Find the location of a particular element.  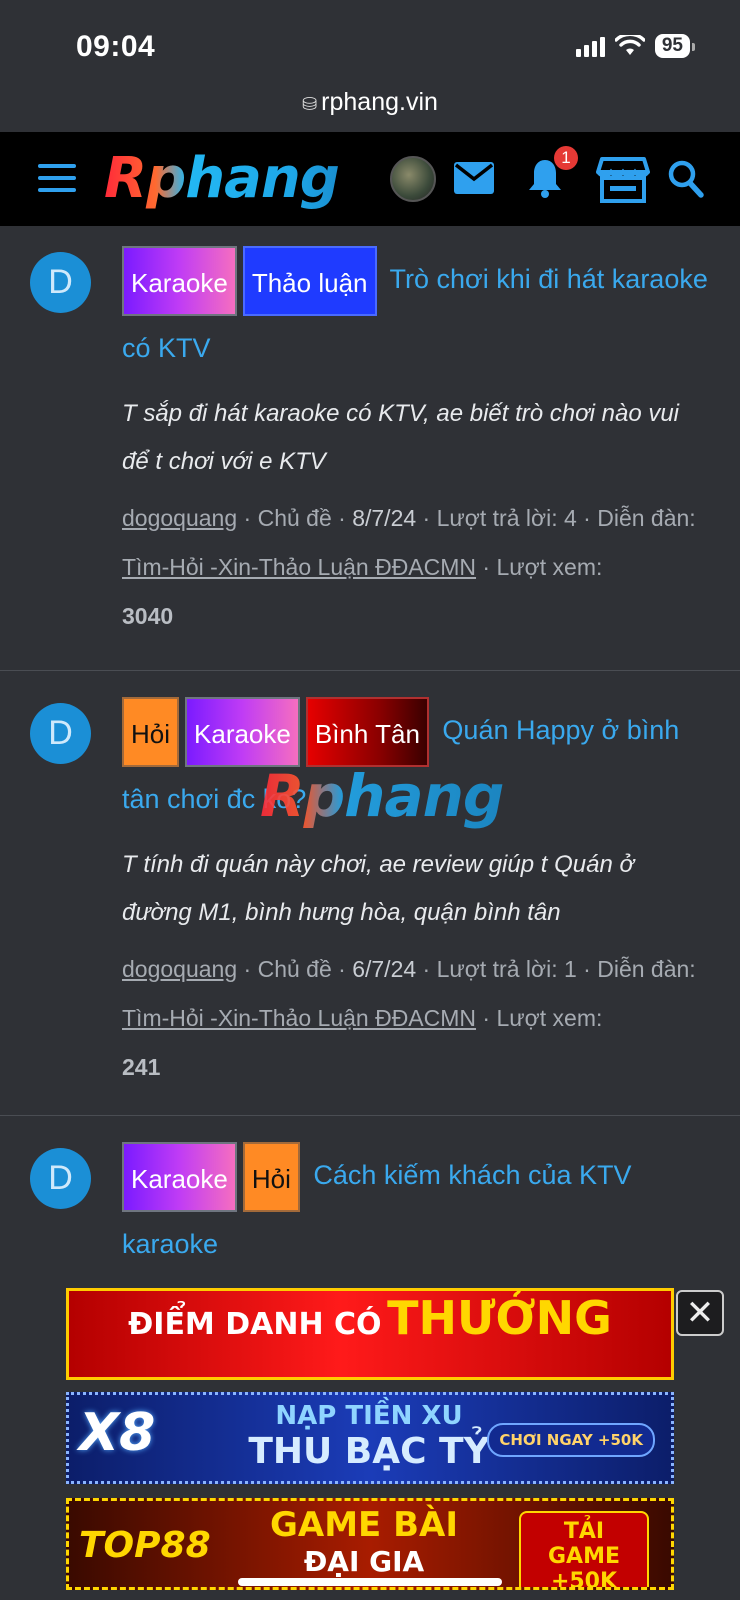

ad-text: ĐIỂM DANH CÓ is located at coordinates (255, 1324).